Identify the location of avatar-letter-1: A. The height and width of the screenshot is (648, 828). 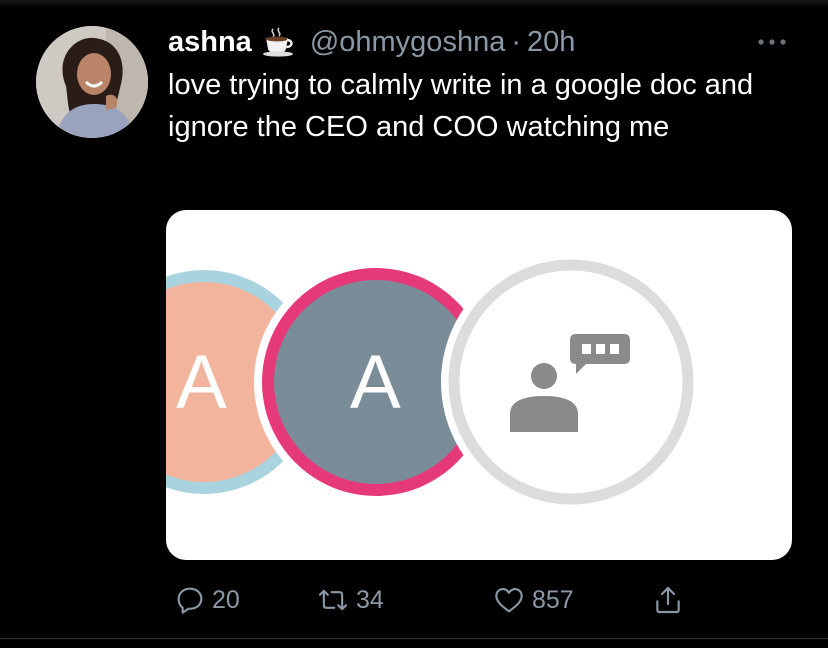
(201, 382).